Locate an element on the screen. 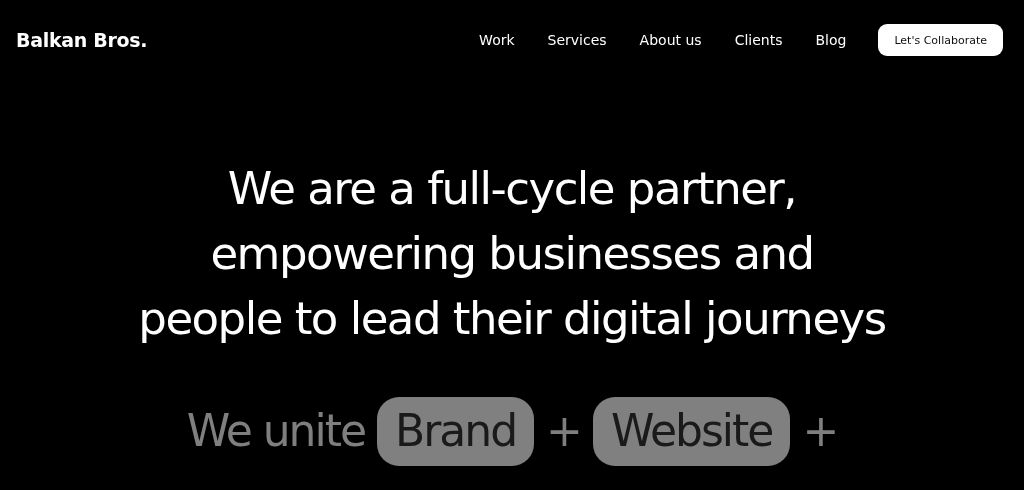  tag-pill: Brand is located at coordinates (456, 431).